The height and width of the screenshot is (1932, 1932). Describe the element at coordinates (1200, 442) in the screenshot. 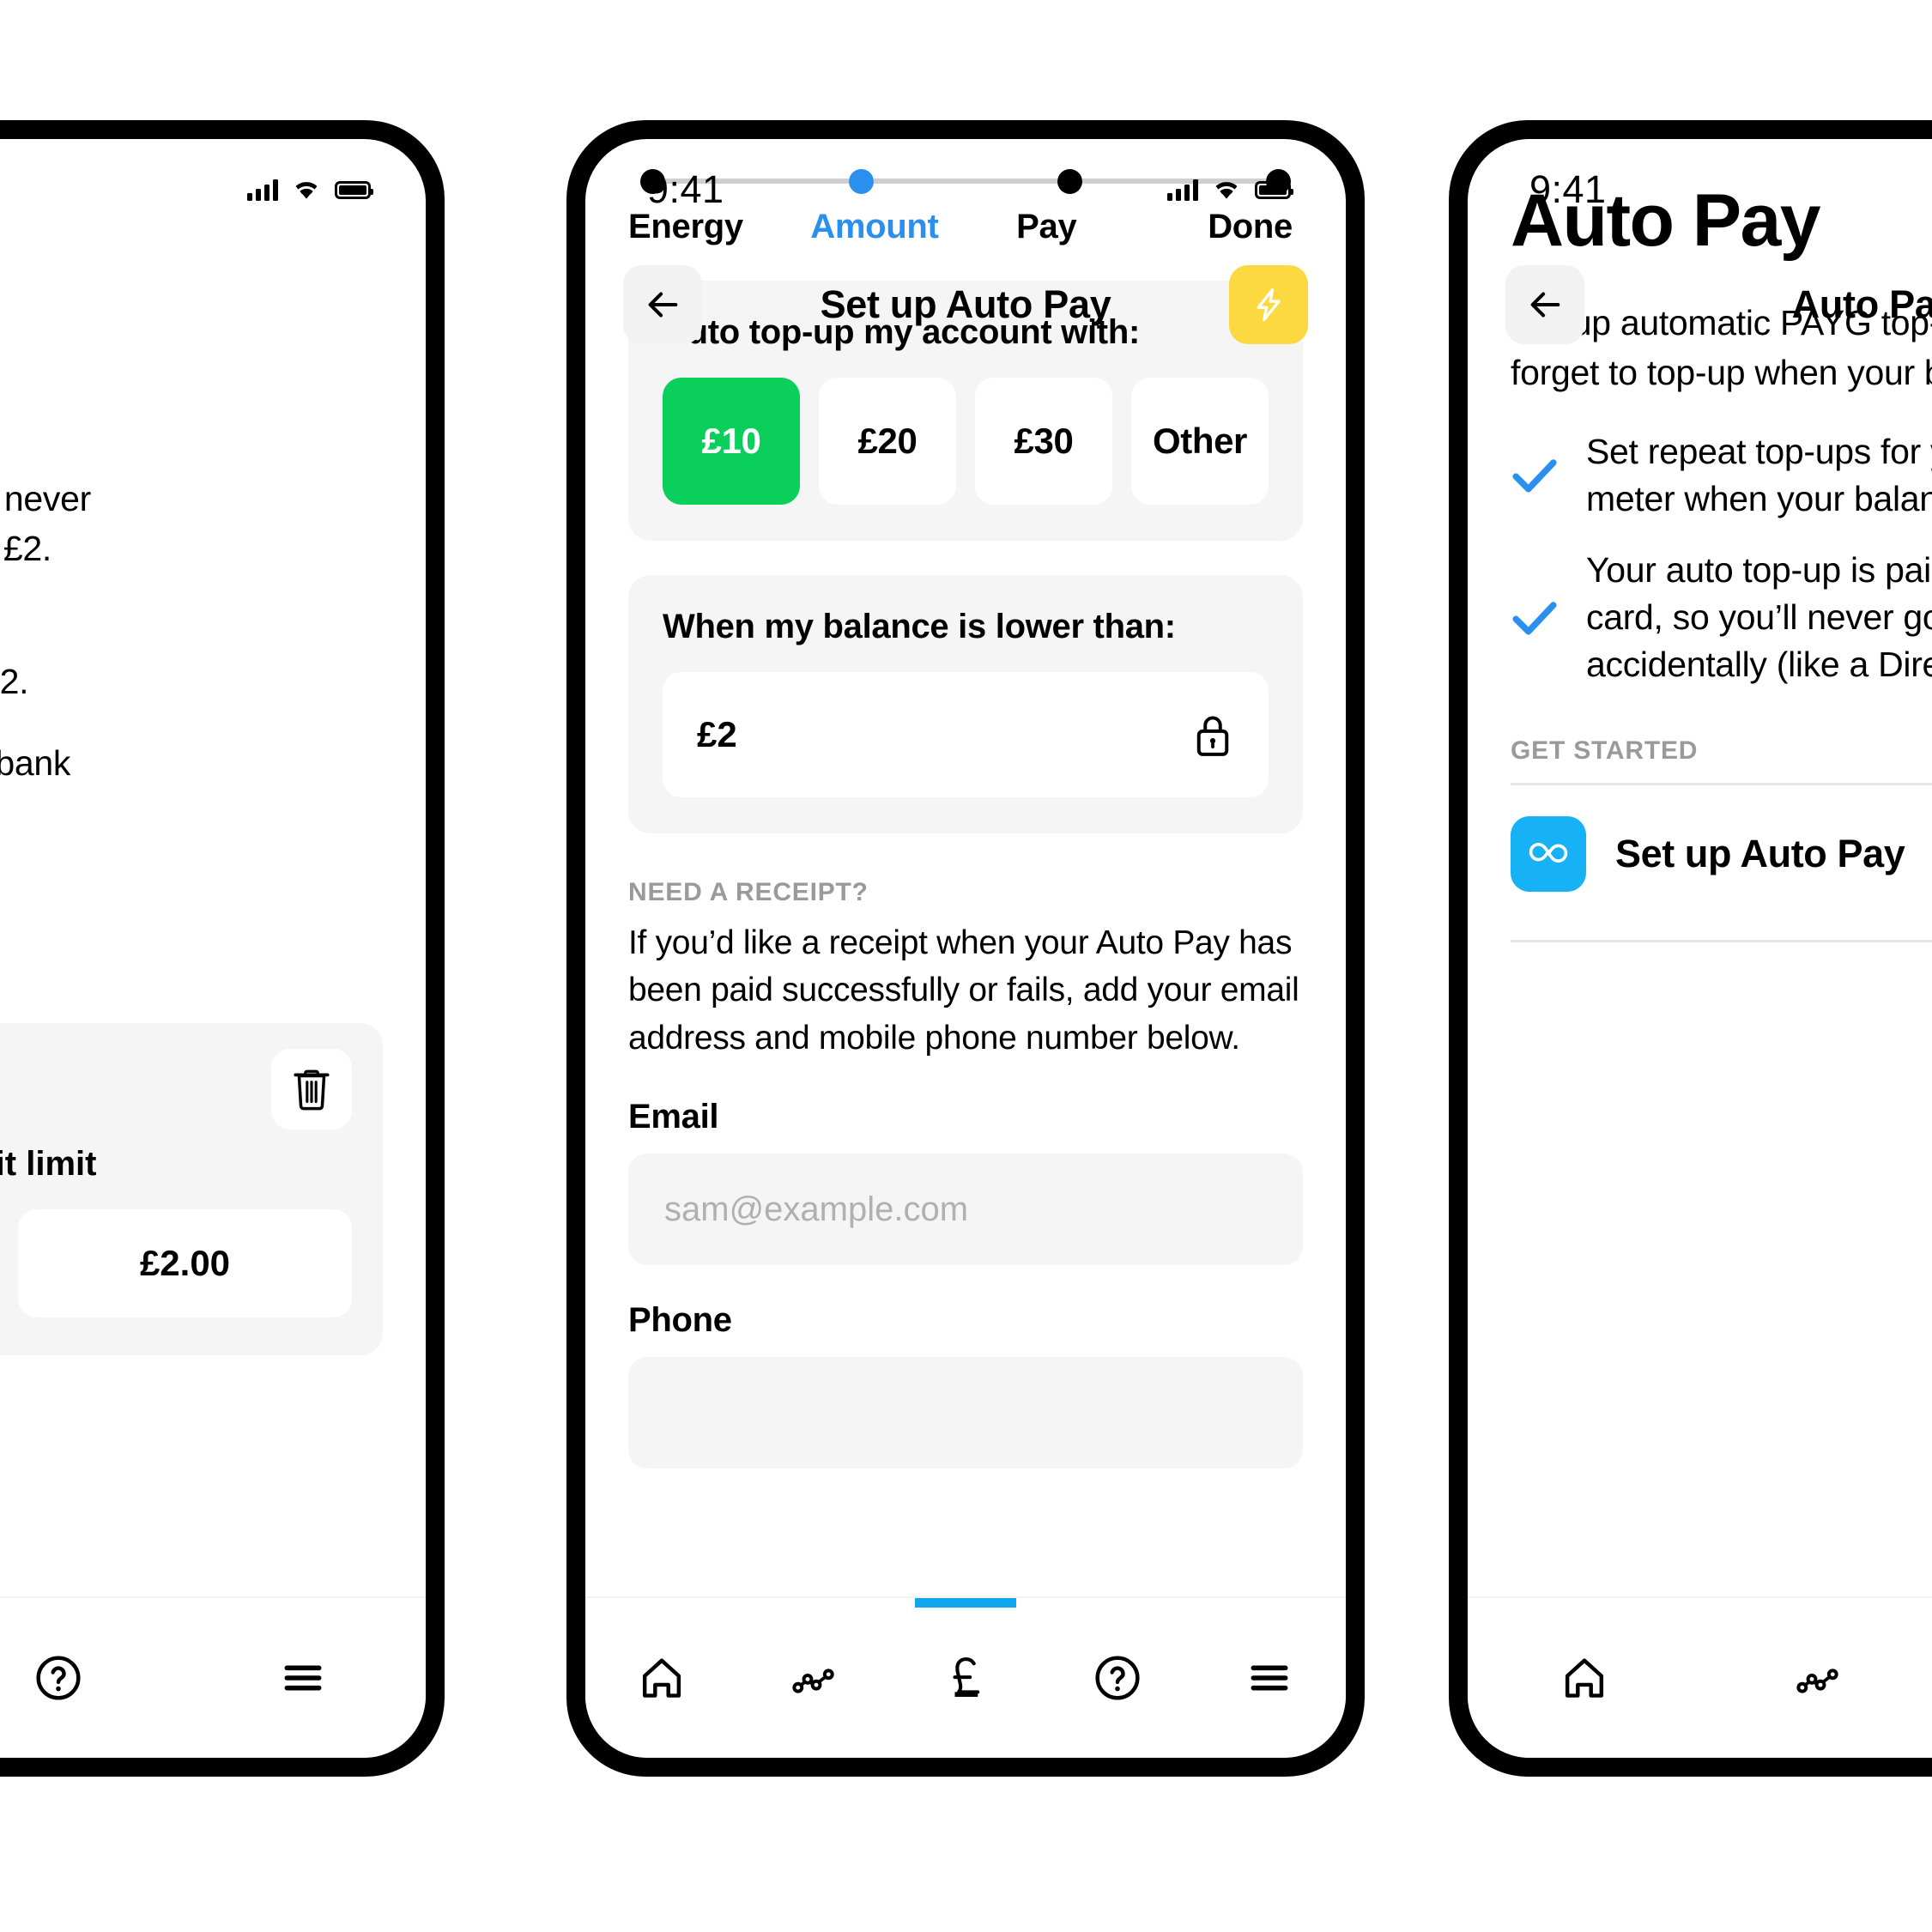

I see `amount-option-other: Other` at that location.